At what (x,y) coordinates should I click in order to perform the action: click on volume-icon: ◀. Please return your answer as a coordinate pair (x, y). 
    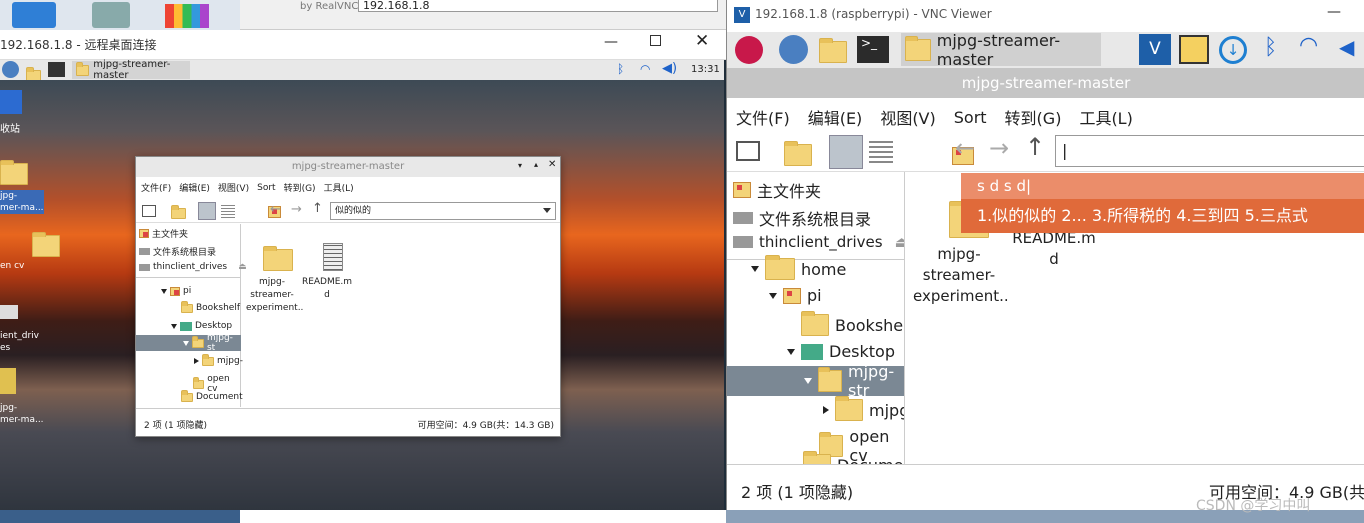
    Looking at the image, I should click on (1346, 47).